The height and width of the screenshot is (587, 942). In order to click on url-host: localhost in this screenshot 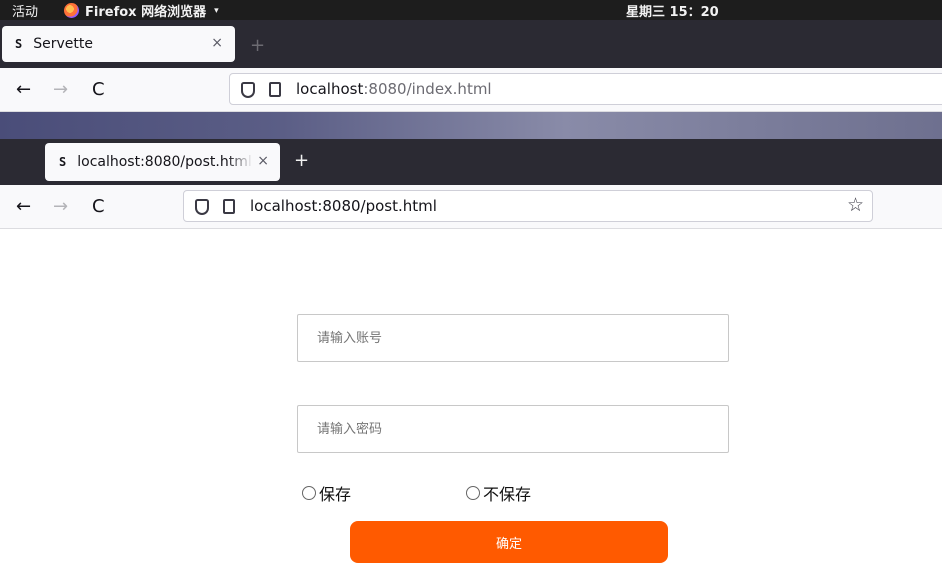, I will do `click(330, 89)`.